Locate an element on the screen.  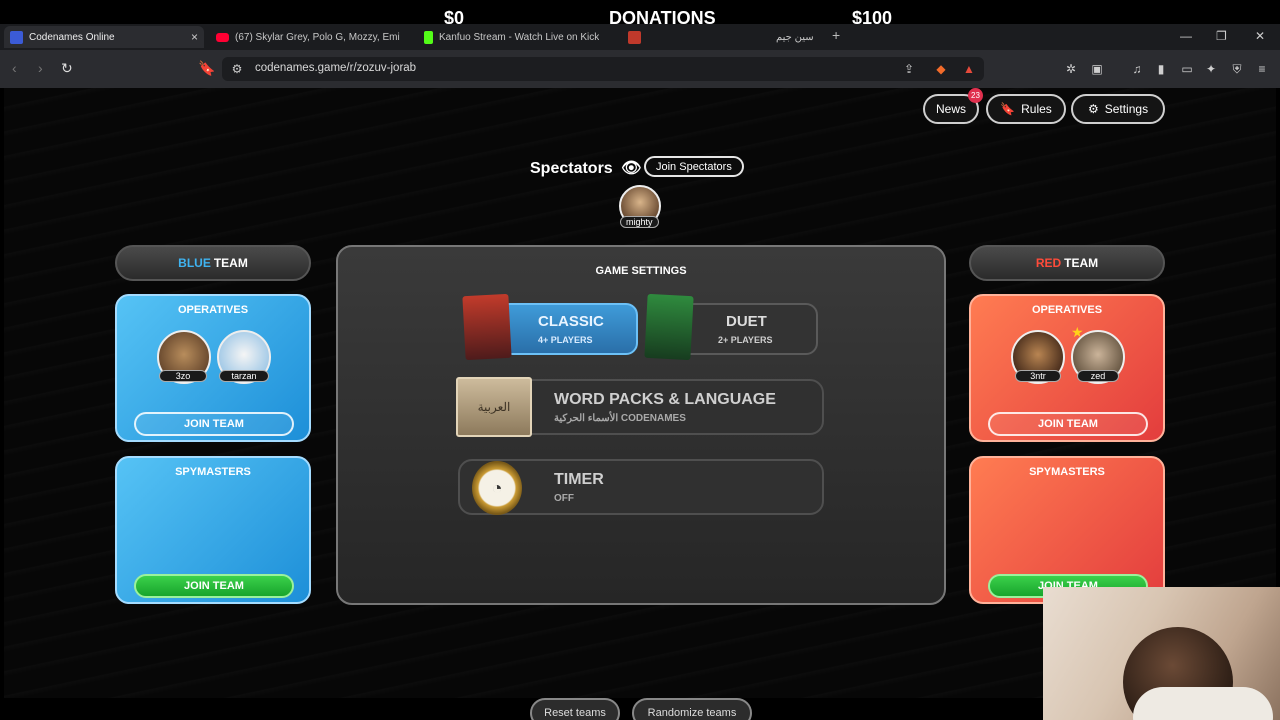
join-spectators-button: Join Spectators is located at coordinates (694, 166).